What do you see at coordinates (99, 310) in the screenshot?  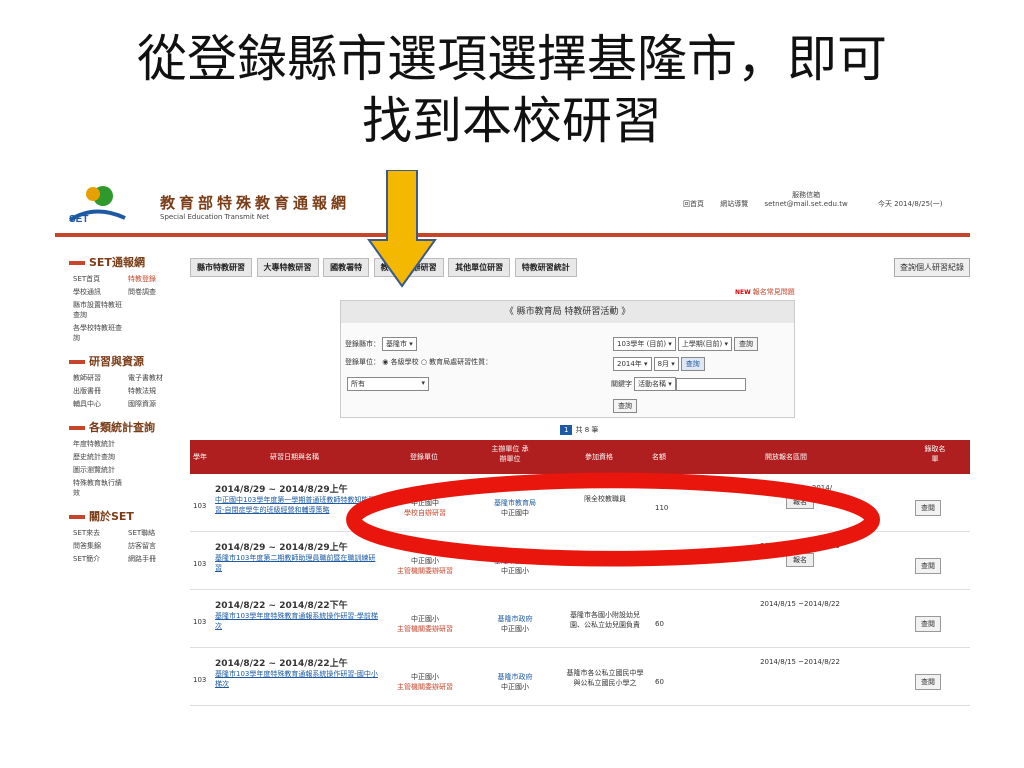 I see `sidebar-link: 縣市設置特教班查詢` at bounding box center [99, 310].